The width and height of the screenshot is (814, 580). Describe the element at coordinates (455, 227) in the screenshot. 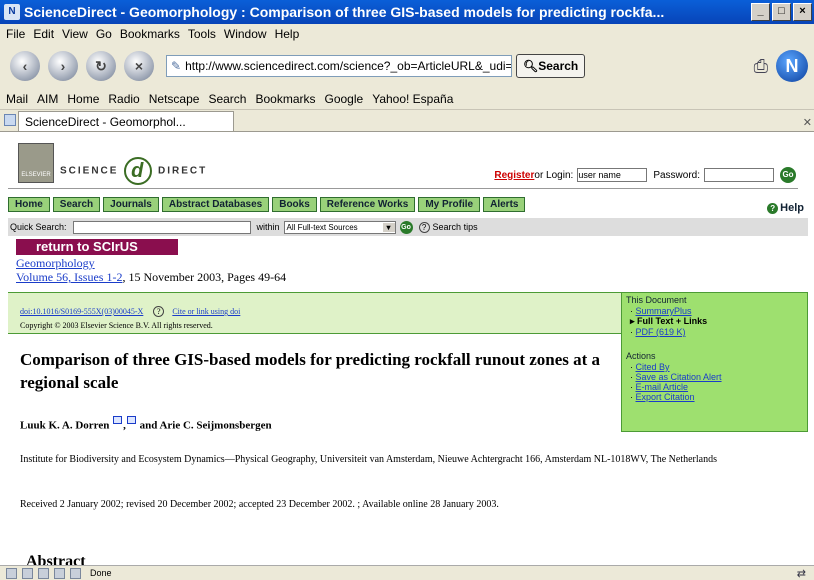

I see `search-tips-link: Search tips` at that location.